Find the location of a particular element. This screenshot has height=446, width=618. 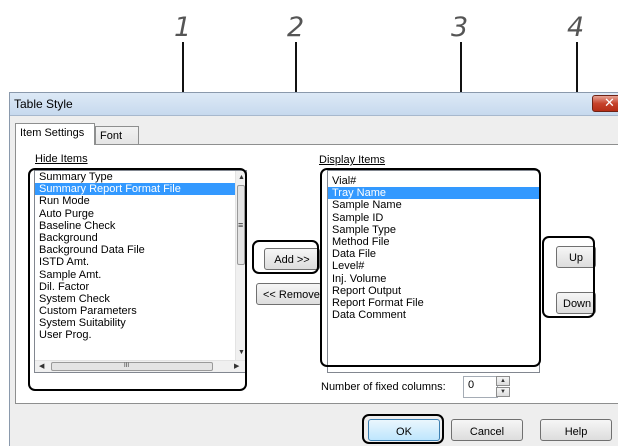

callout-1: 1 is located at coordinates (183, 27).